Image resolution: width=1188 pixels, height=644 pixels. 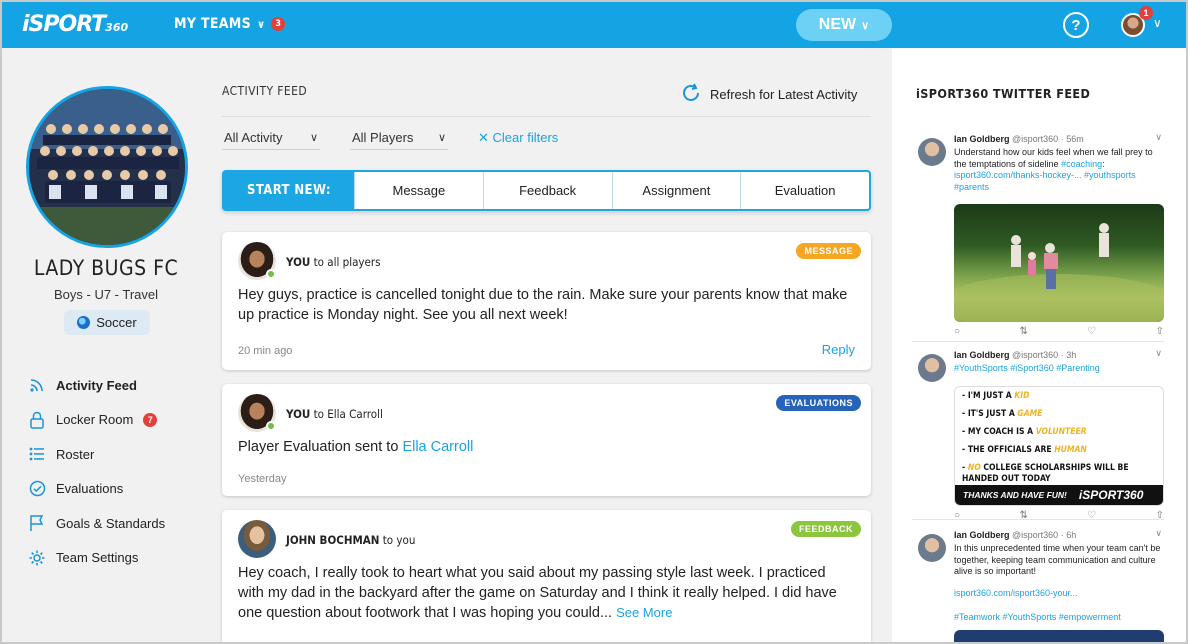 I want to click on my-teams-menu: MY TEAMS ∨ 3, so click(x=230, y=24).